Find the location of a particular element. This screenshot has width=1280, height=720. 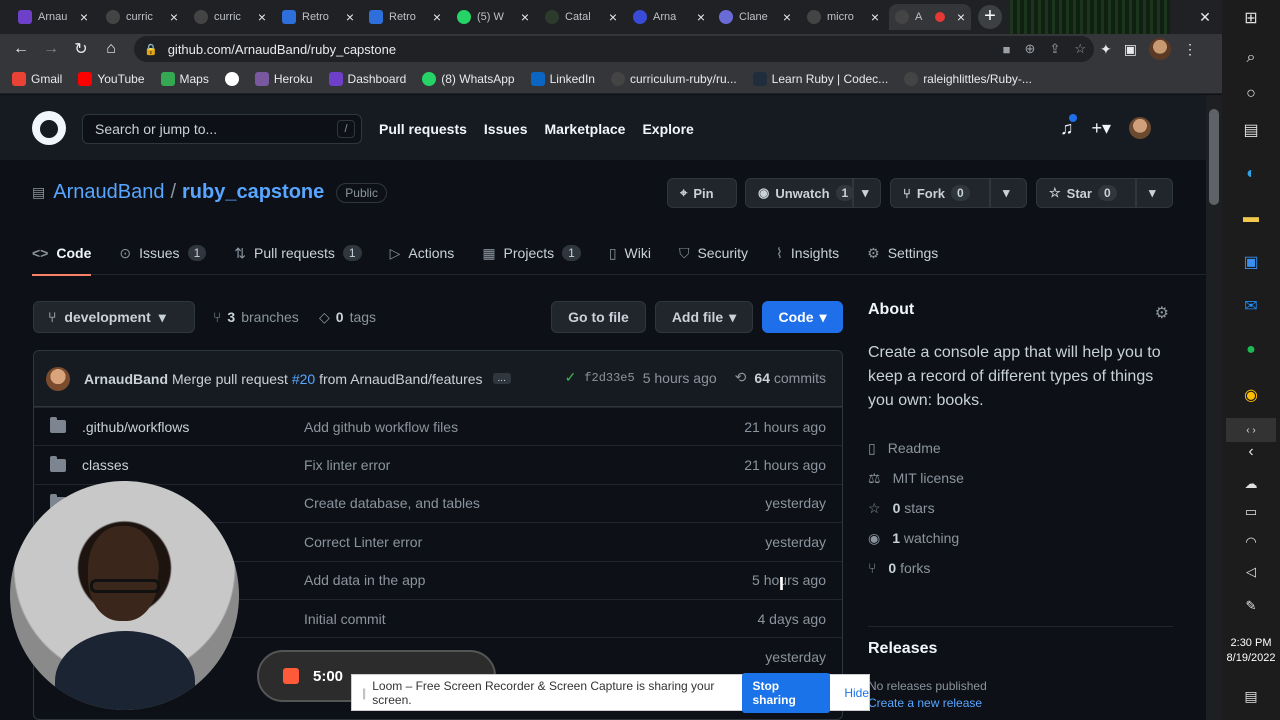

new-tab-button: + is located at coordinates (990, 17).